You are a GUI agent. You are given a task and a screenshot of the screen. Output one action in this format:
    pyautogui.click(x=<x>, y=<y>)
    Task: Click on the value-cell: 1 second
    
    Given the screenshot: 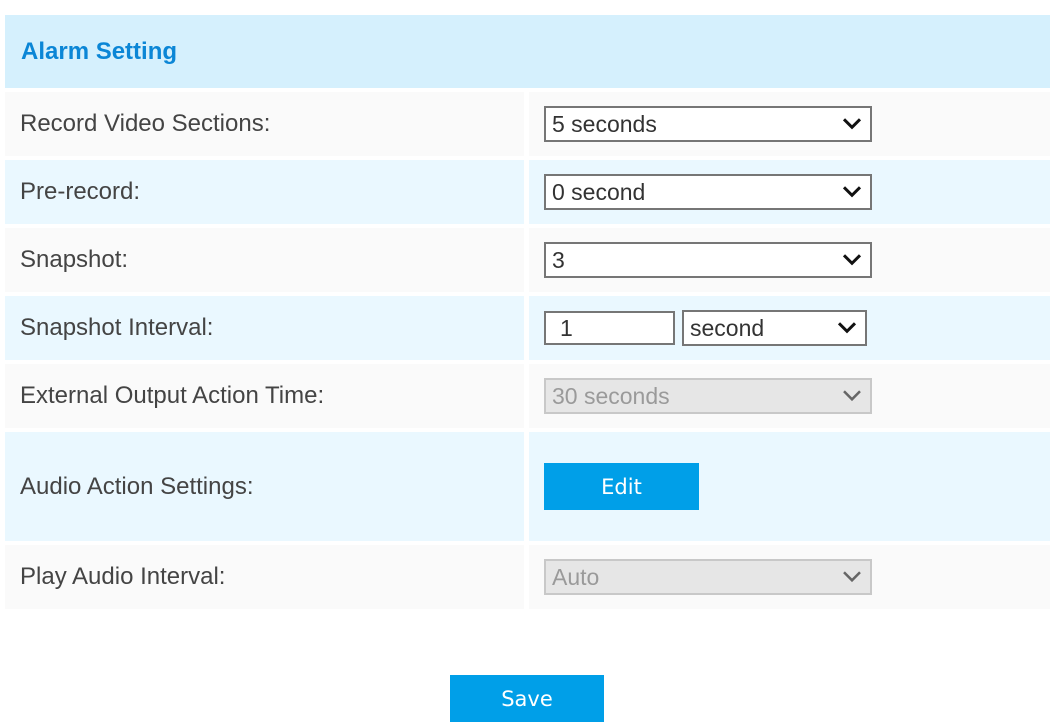 What is the action you would take?
    pyautogui.click(x=789, y=328)
    